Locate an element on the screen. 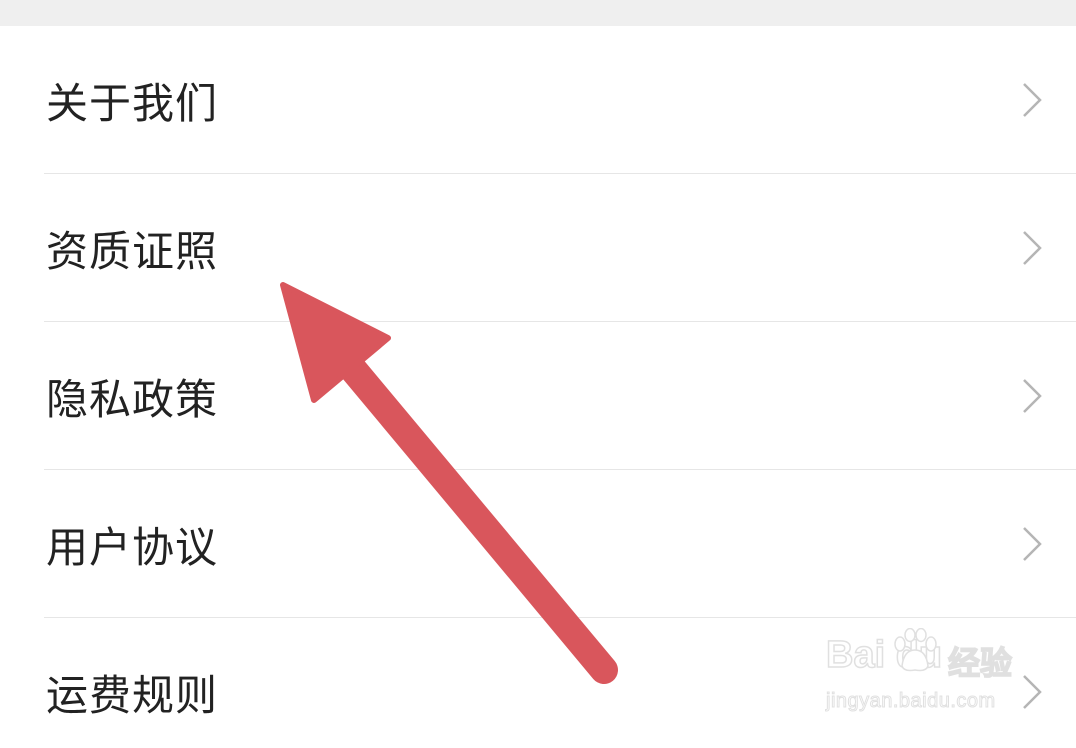  watermark-url: jingyan.baidu.com is located at coordinates (911, 701).